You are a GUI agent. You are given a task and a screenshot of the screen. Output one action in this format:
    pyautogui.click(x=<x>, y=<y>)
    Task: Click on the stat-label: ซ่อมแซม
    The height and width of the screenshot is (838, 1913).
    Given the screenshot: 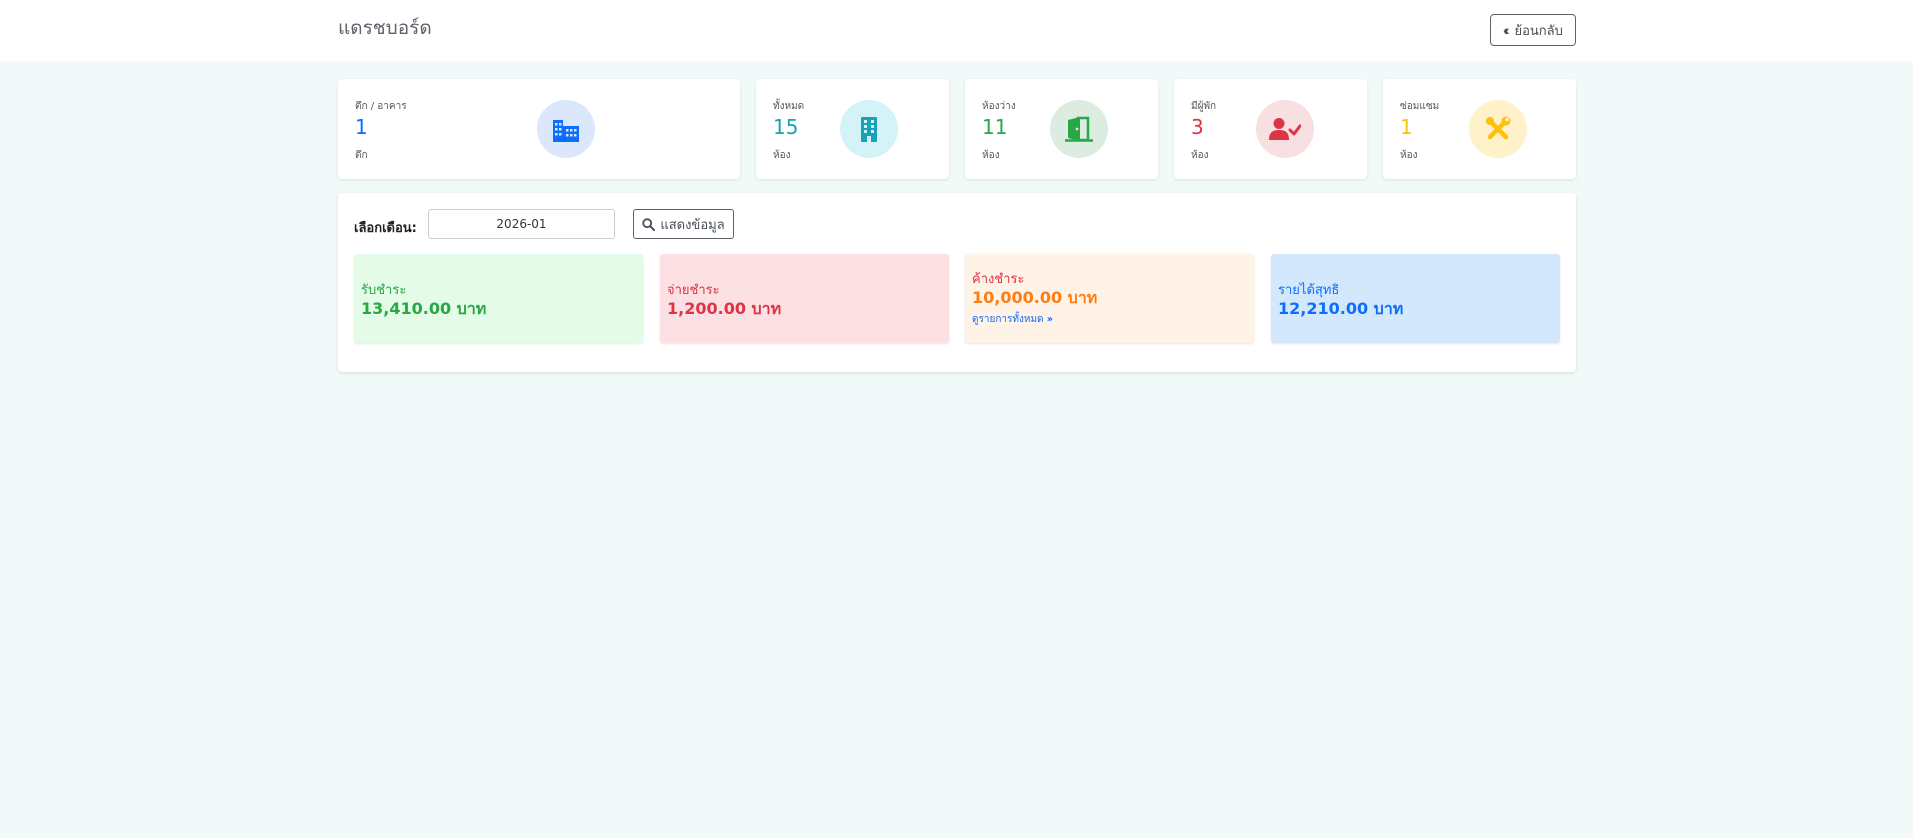 What is the action you would take?
    pyautogui.click(x=1420, y=106)
    